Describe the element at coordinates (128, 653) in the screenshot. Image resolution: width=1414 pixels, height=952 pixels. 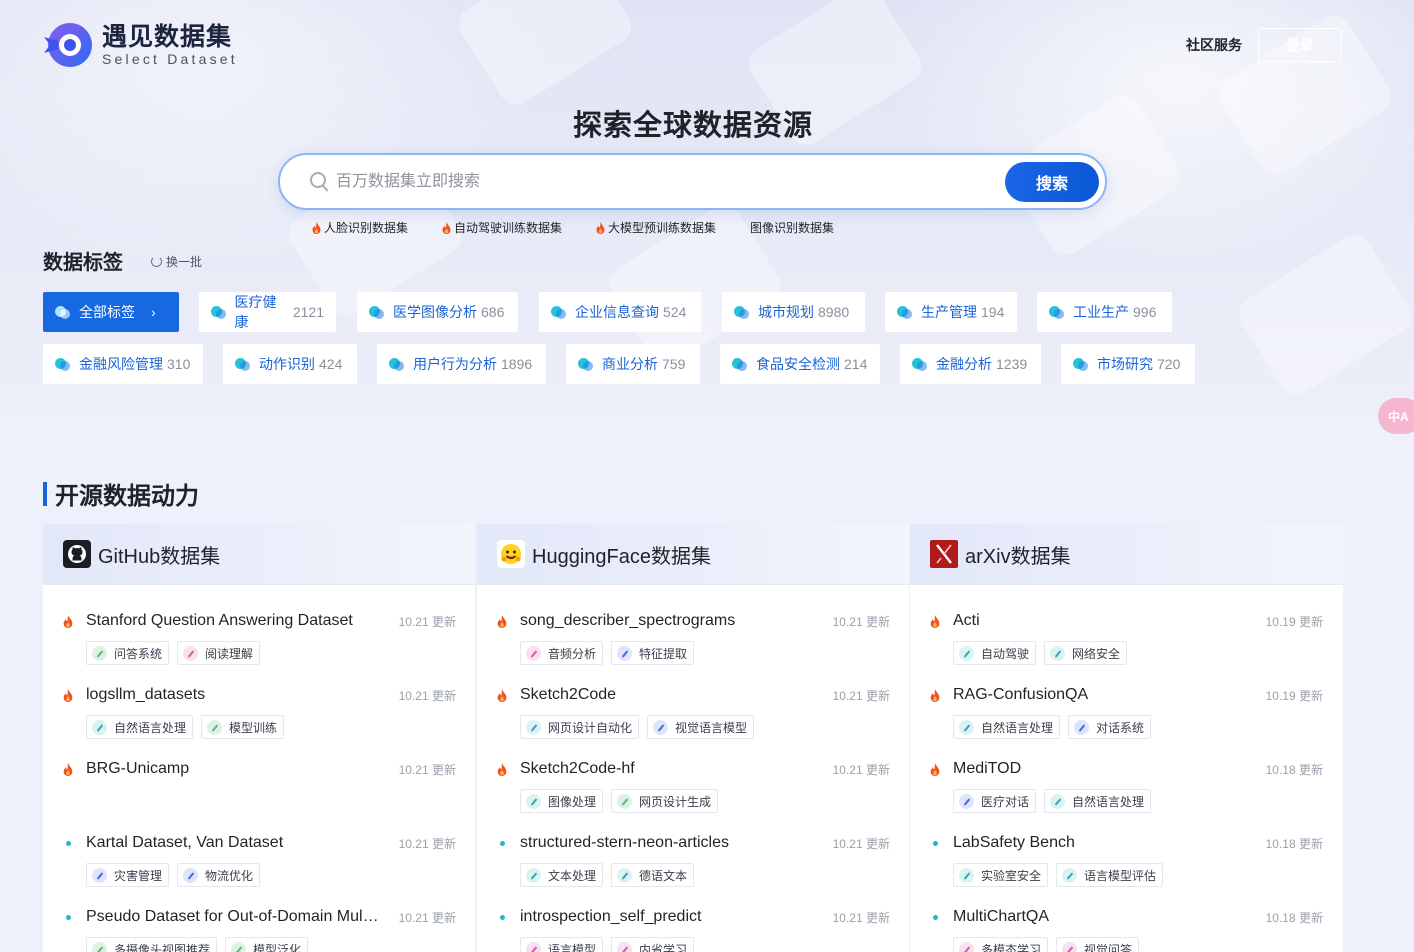
I see `dataset-tag-chip: 问答系统` at that location.